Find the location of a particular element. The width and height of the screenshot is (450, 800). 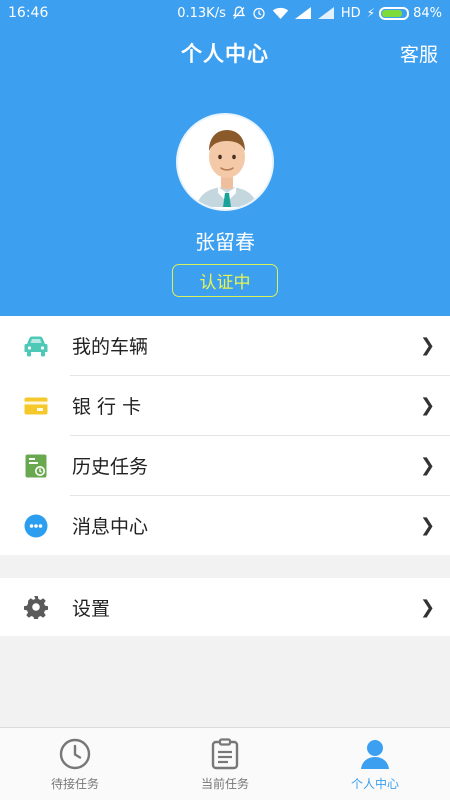

signal-icon is located at coordinates (302, 13).